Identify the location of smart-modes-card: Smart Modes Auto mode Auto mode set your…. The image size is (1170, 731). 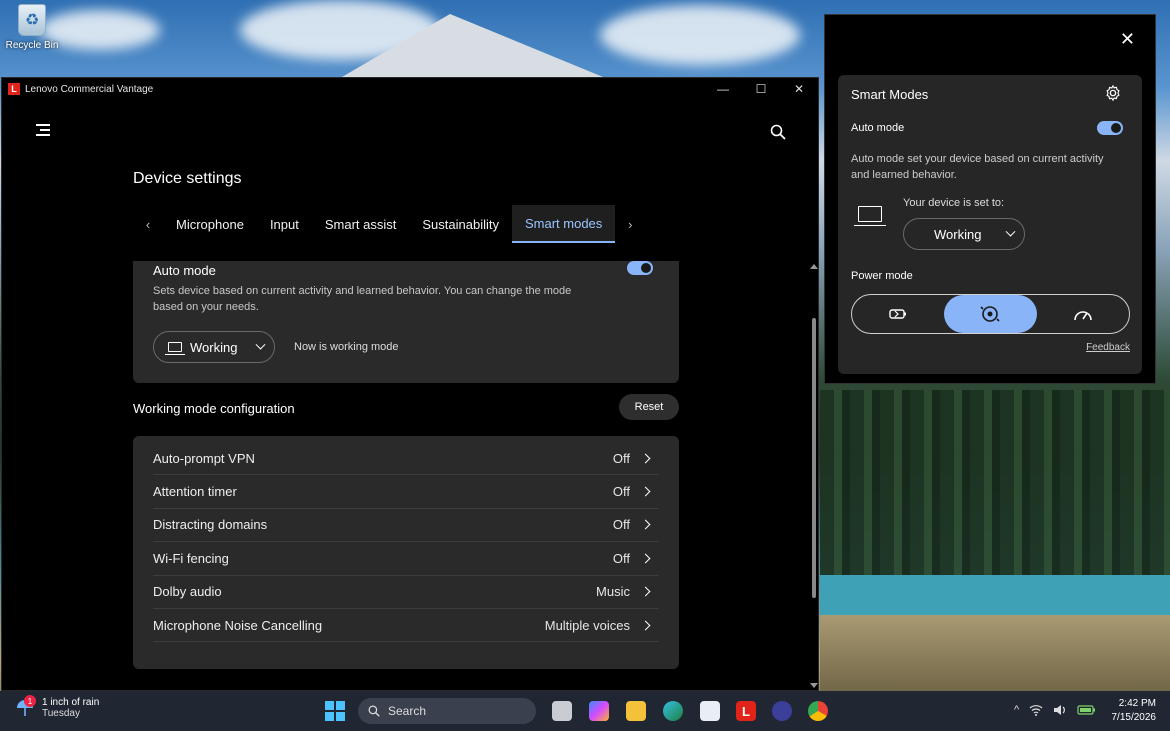
(990, 224).